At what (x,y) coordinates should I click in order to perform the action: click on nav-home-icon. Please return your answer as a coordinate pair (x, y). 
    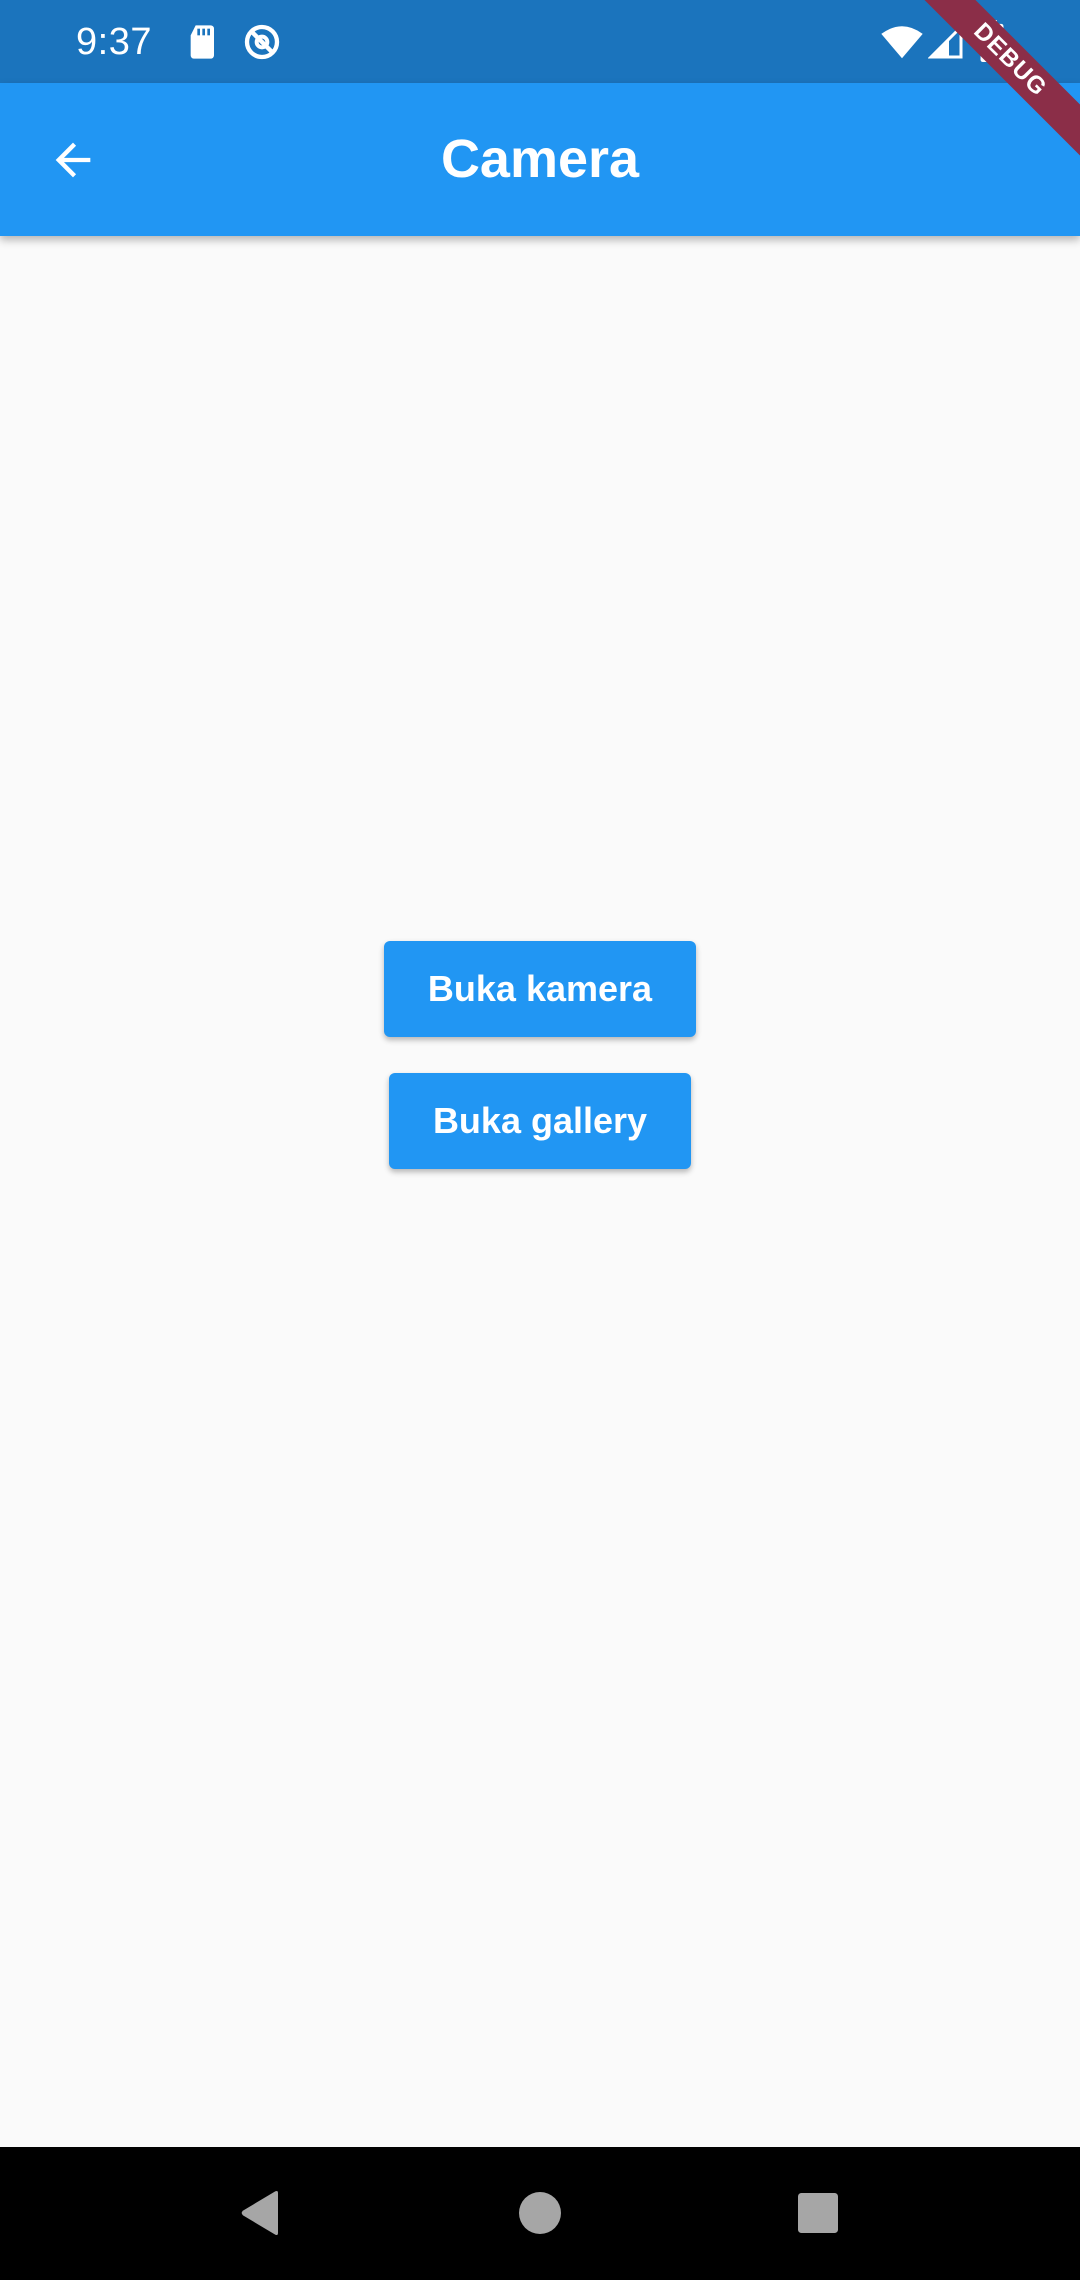
    Looking at the image, I should click on (540, 2213).